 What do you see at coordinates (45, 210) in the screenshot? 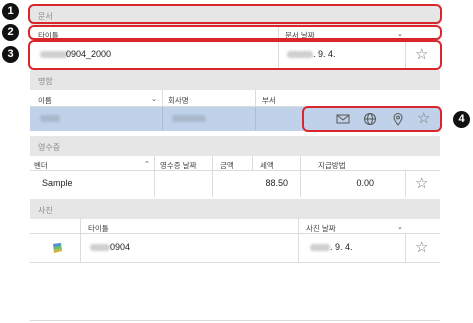
I see `photo-section-label: 사진` at bounding box center [45, 210].